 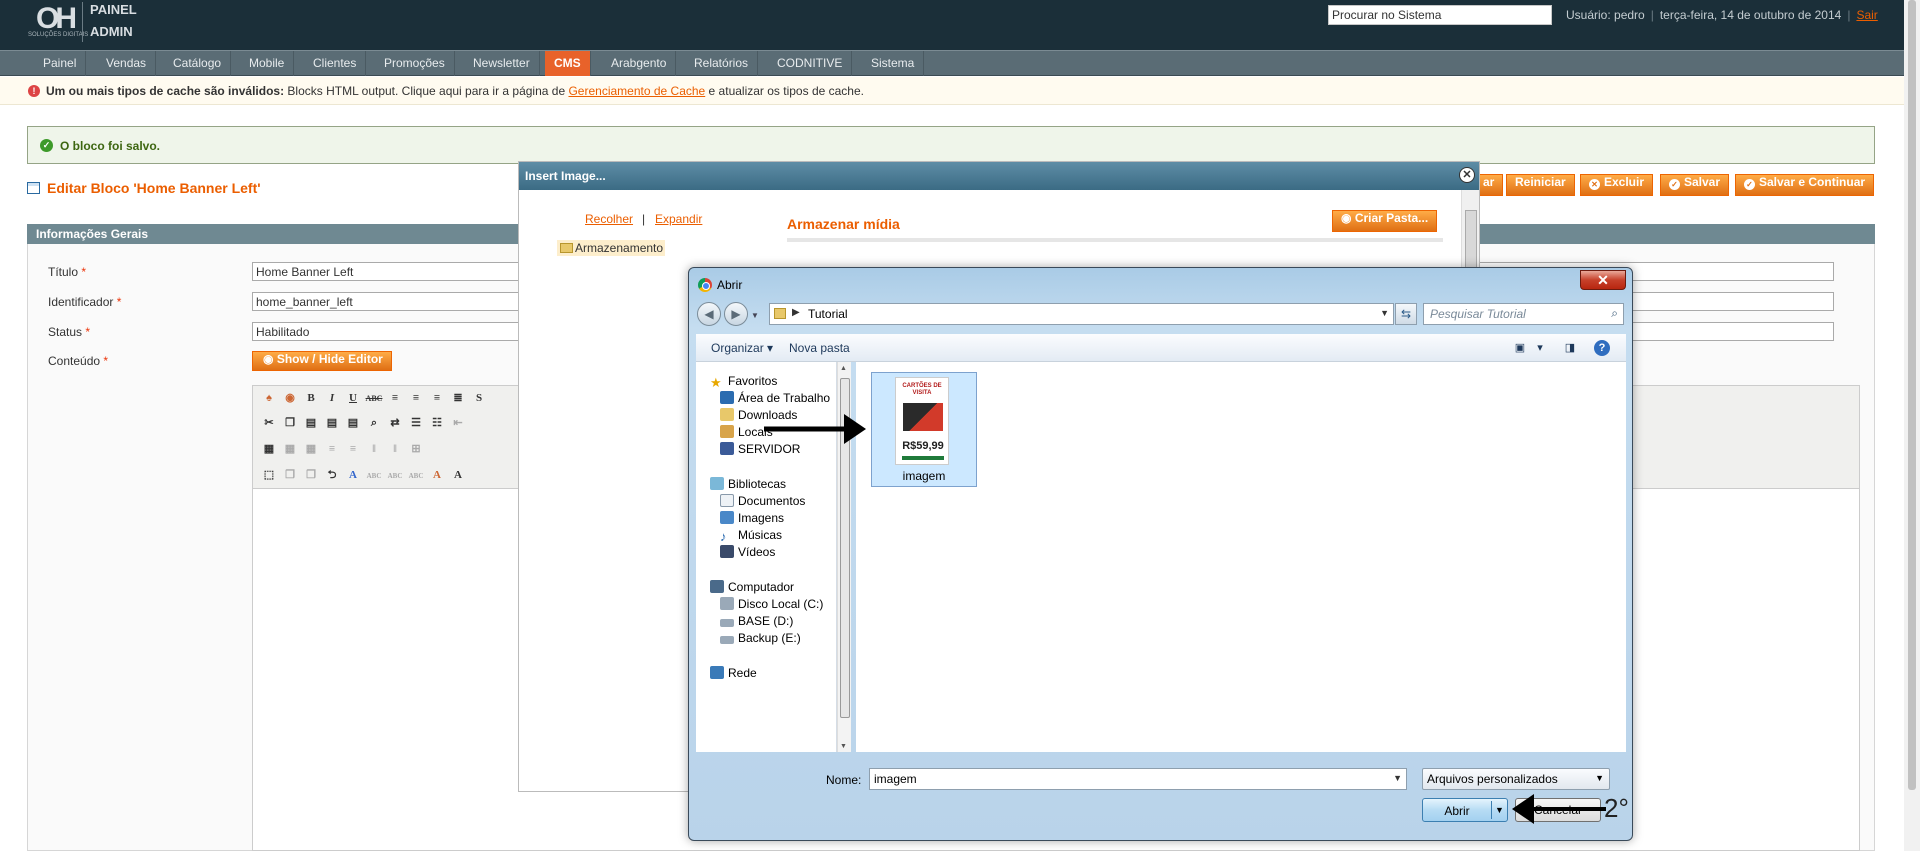 I want to click on flash-icon: ♠, so click(x=269, y=398).